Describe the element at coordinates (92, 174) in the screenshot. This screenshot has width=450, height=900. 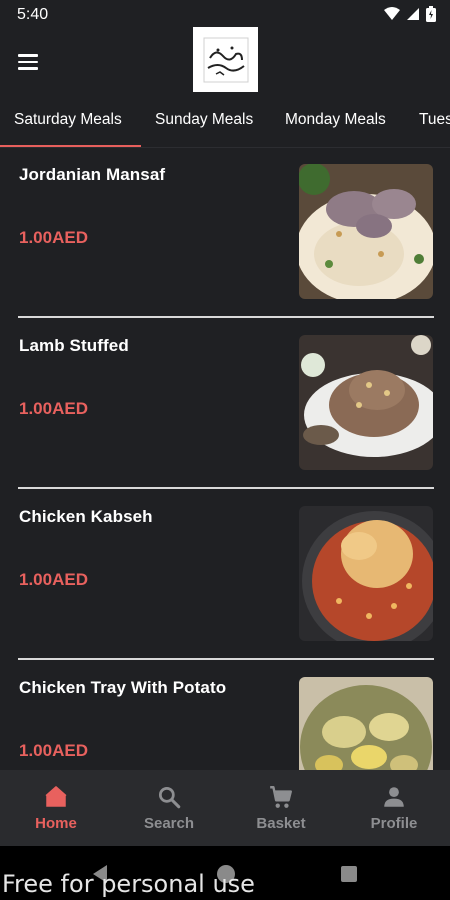
I see `meal-name: Jordanian Mansaf` at that location.